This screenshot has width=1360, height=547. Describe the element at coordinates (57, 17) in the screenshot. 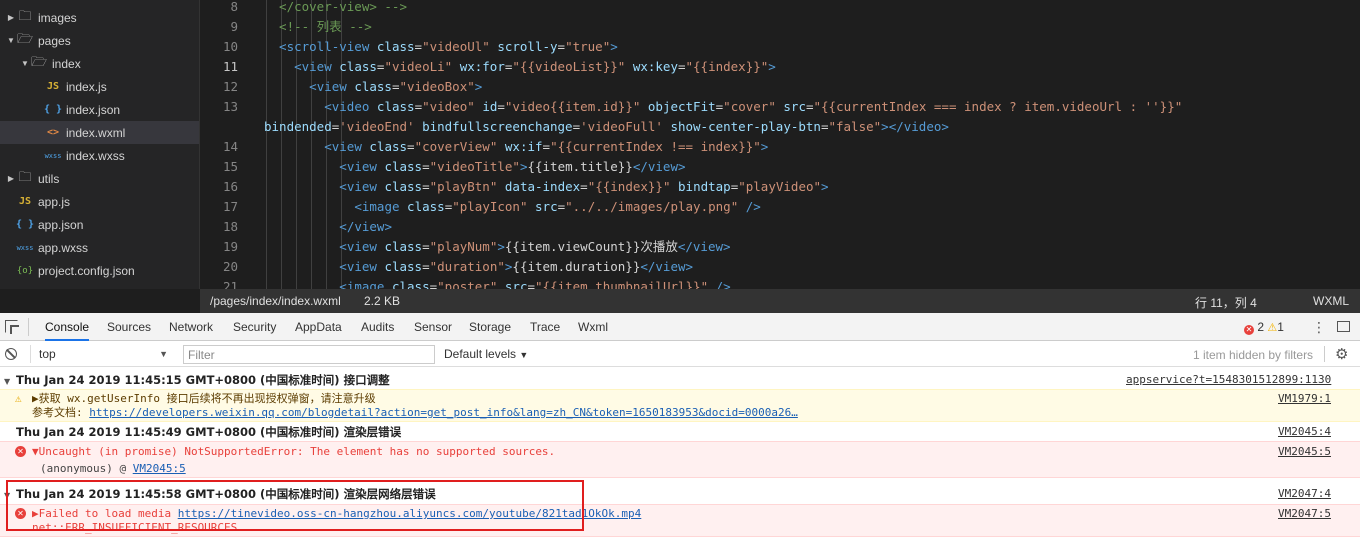

I see `file-tree-label: images` at that location.